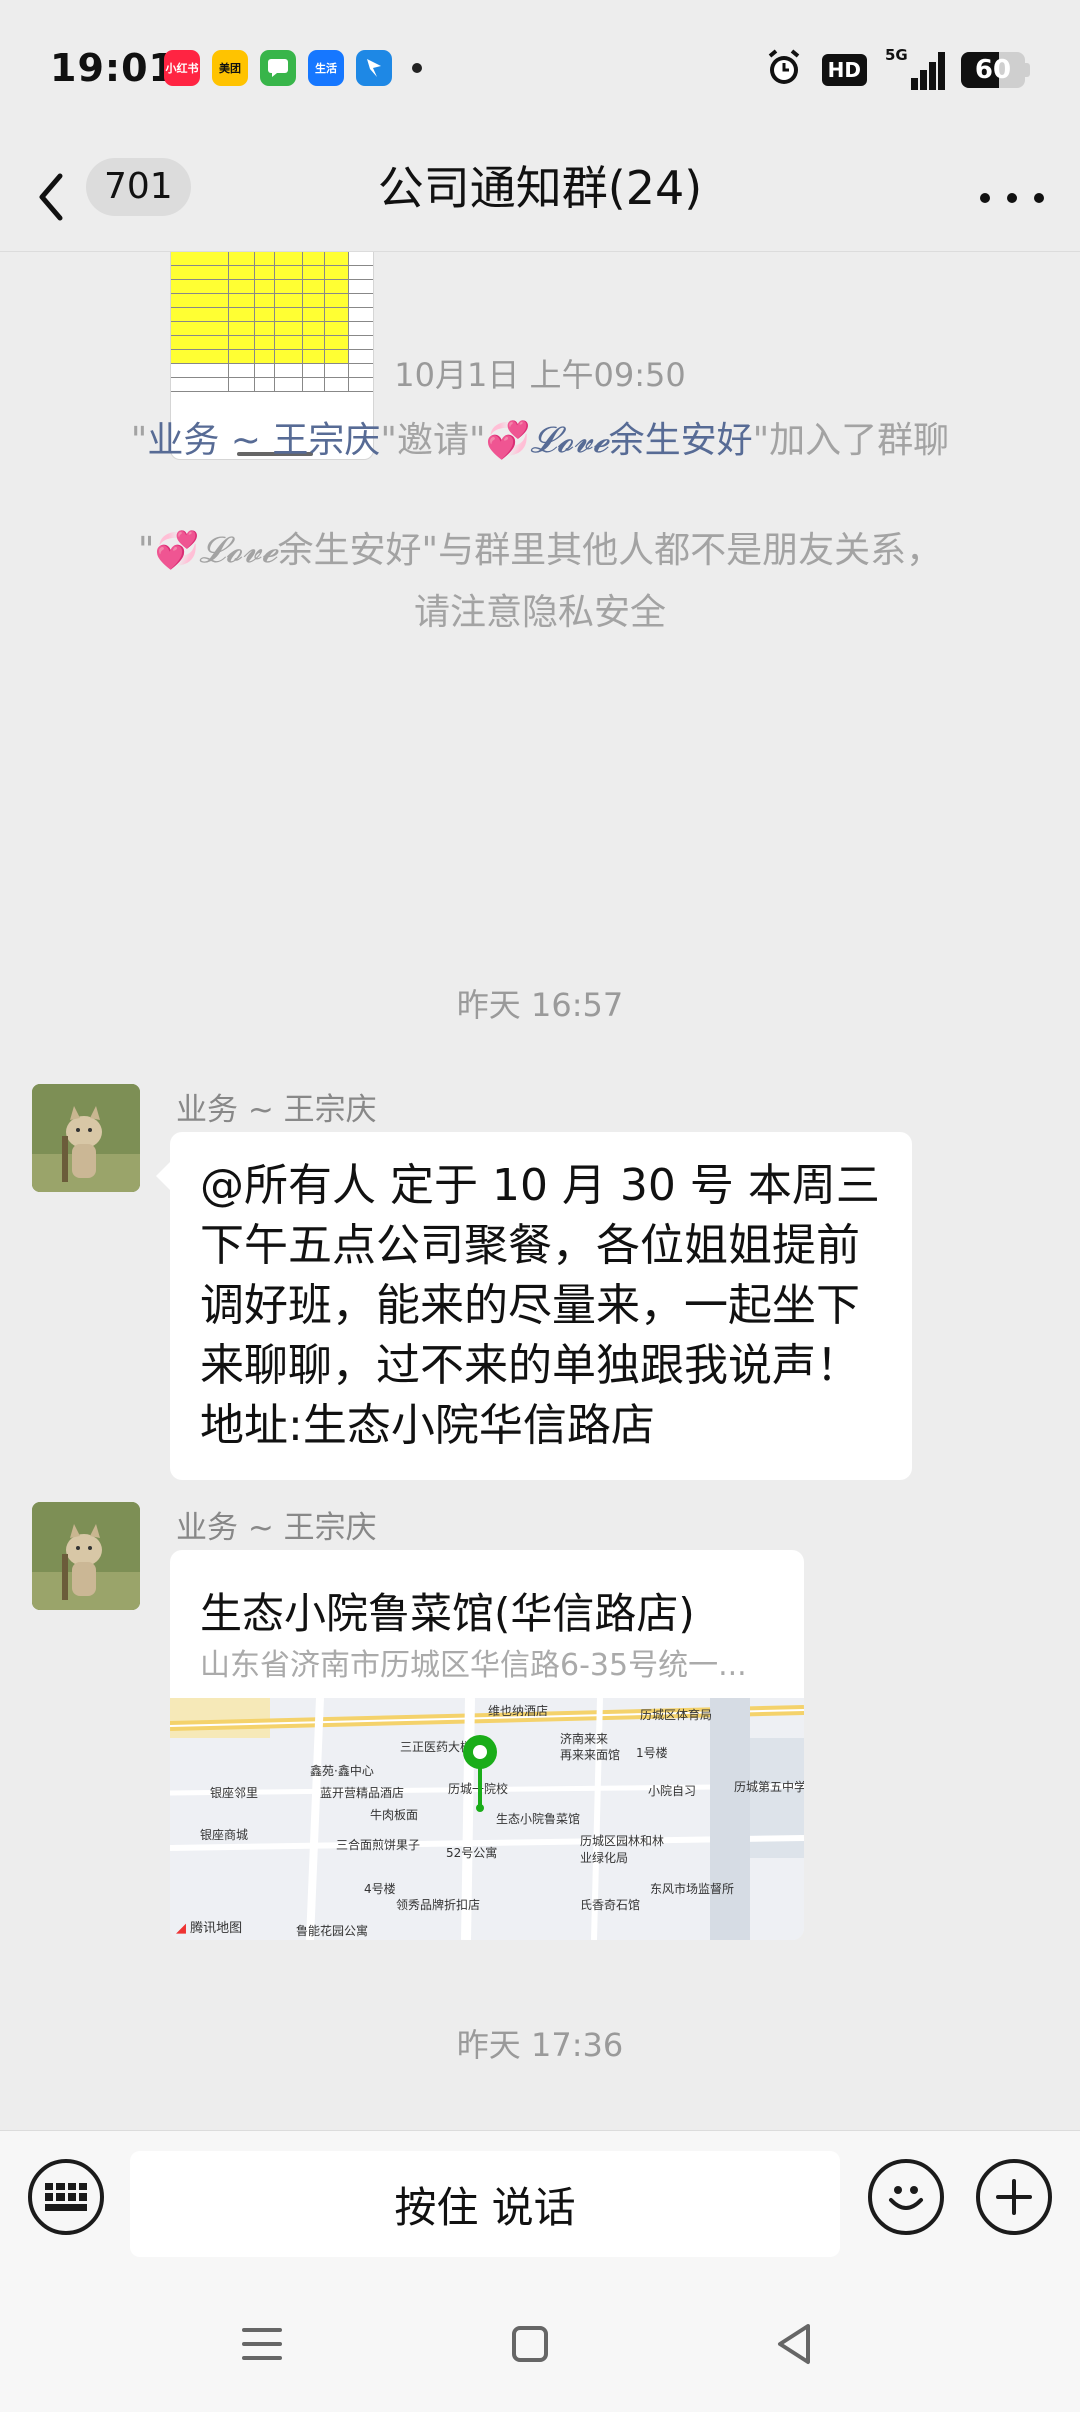 Image resolution: width=1080 pixels, height=2412 pixels. Describe the element at coordinates (915, 68) in the screenshot. I see `signal-icon: 5G` at that location.